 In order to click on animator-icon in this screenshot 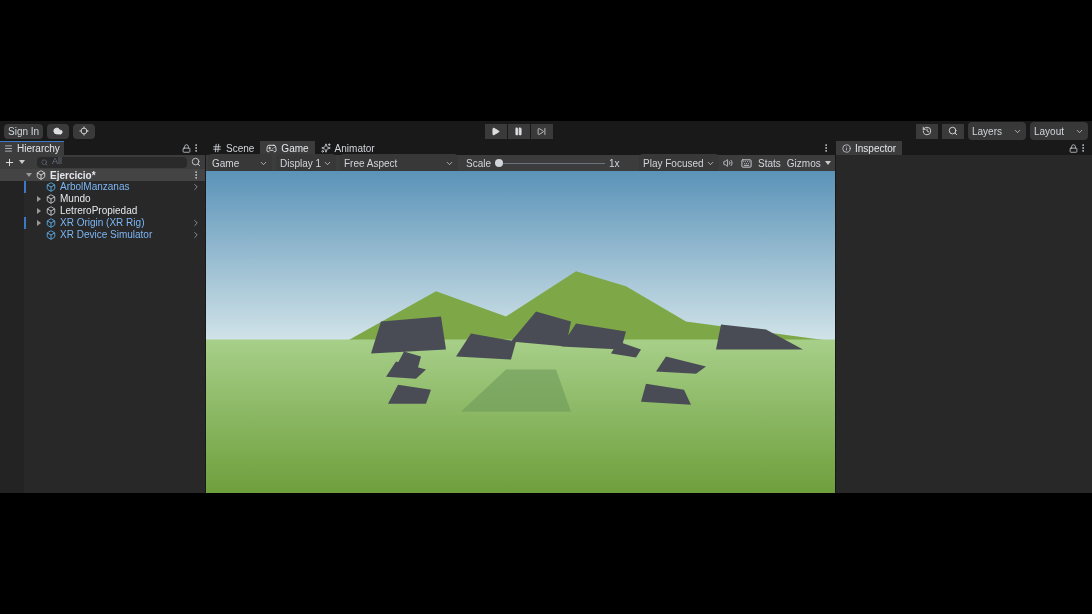, I will do `click(325, 148)`.